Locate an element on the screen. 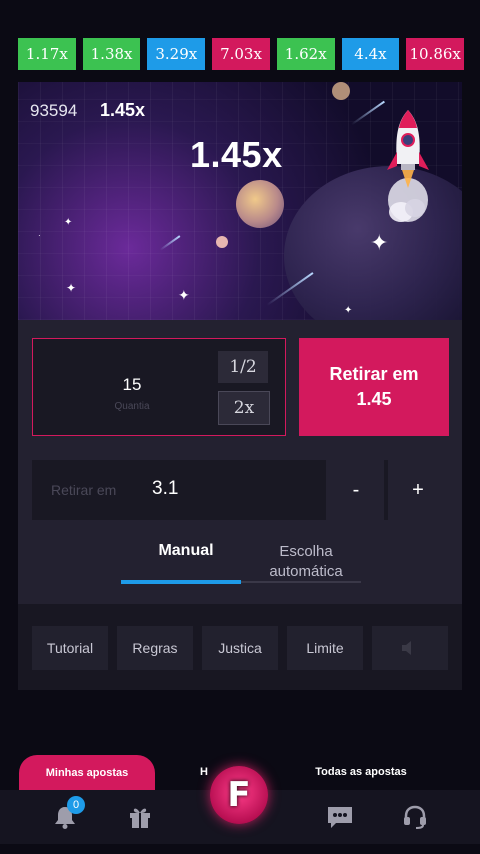  tab-manual: Manual is located at coordinates (186, 551).